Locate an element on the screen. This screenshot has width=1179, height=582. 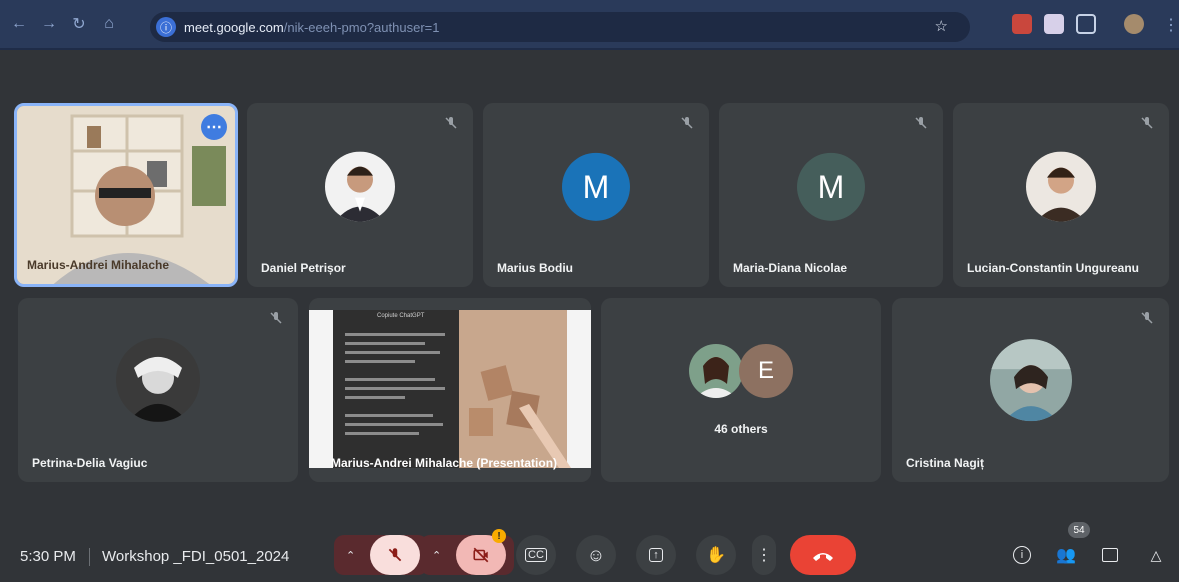
camera-options-chevron-icon: ⌃ is located at coordinates (436, 555).